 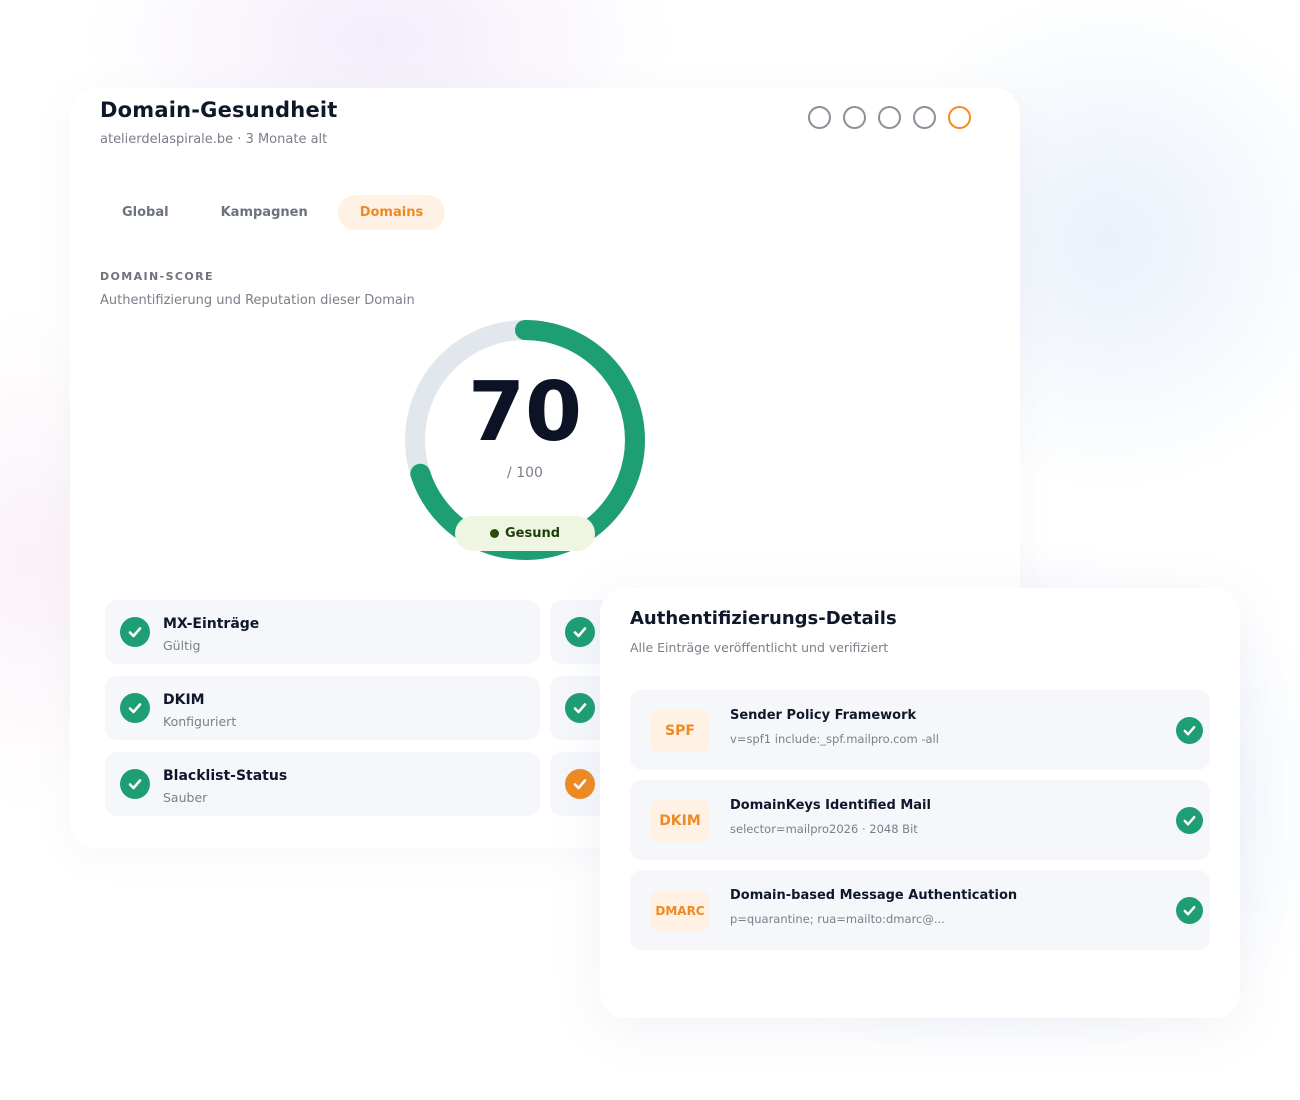 I want to click on record-tag: DKIM, so click(x=680, y=821).